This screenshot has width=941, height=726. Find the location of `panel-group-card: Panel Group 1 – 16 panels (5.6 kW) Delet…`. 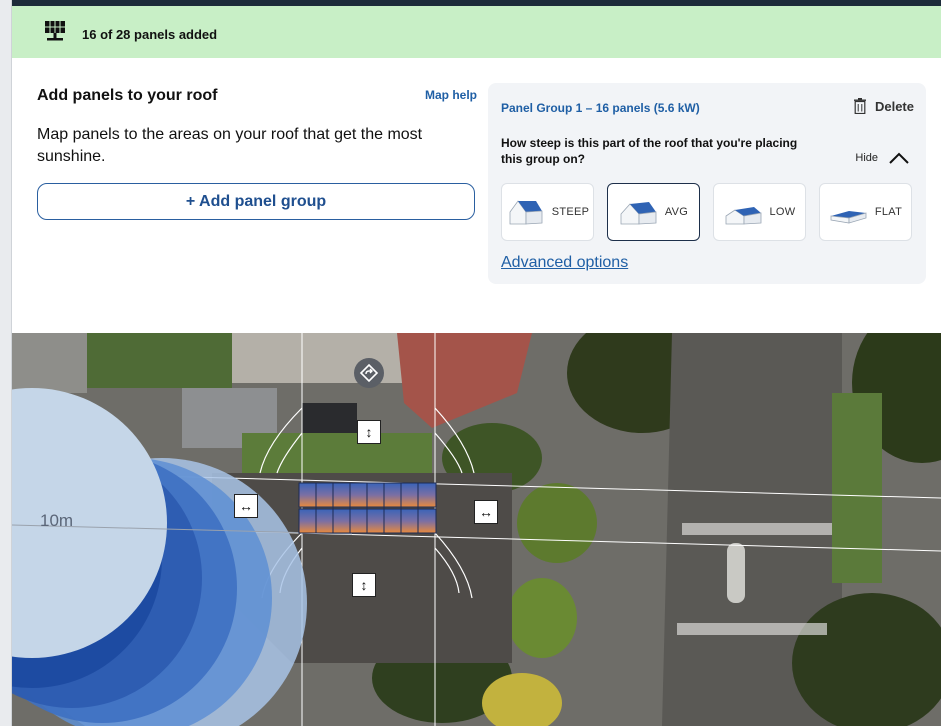

panel-group-card: Panel Group 1 – 16 panels (5.6 kW) Delet… is located at coordinates (707, 183).